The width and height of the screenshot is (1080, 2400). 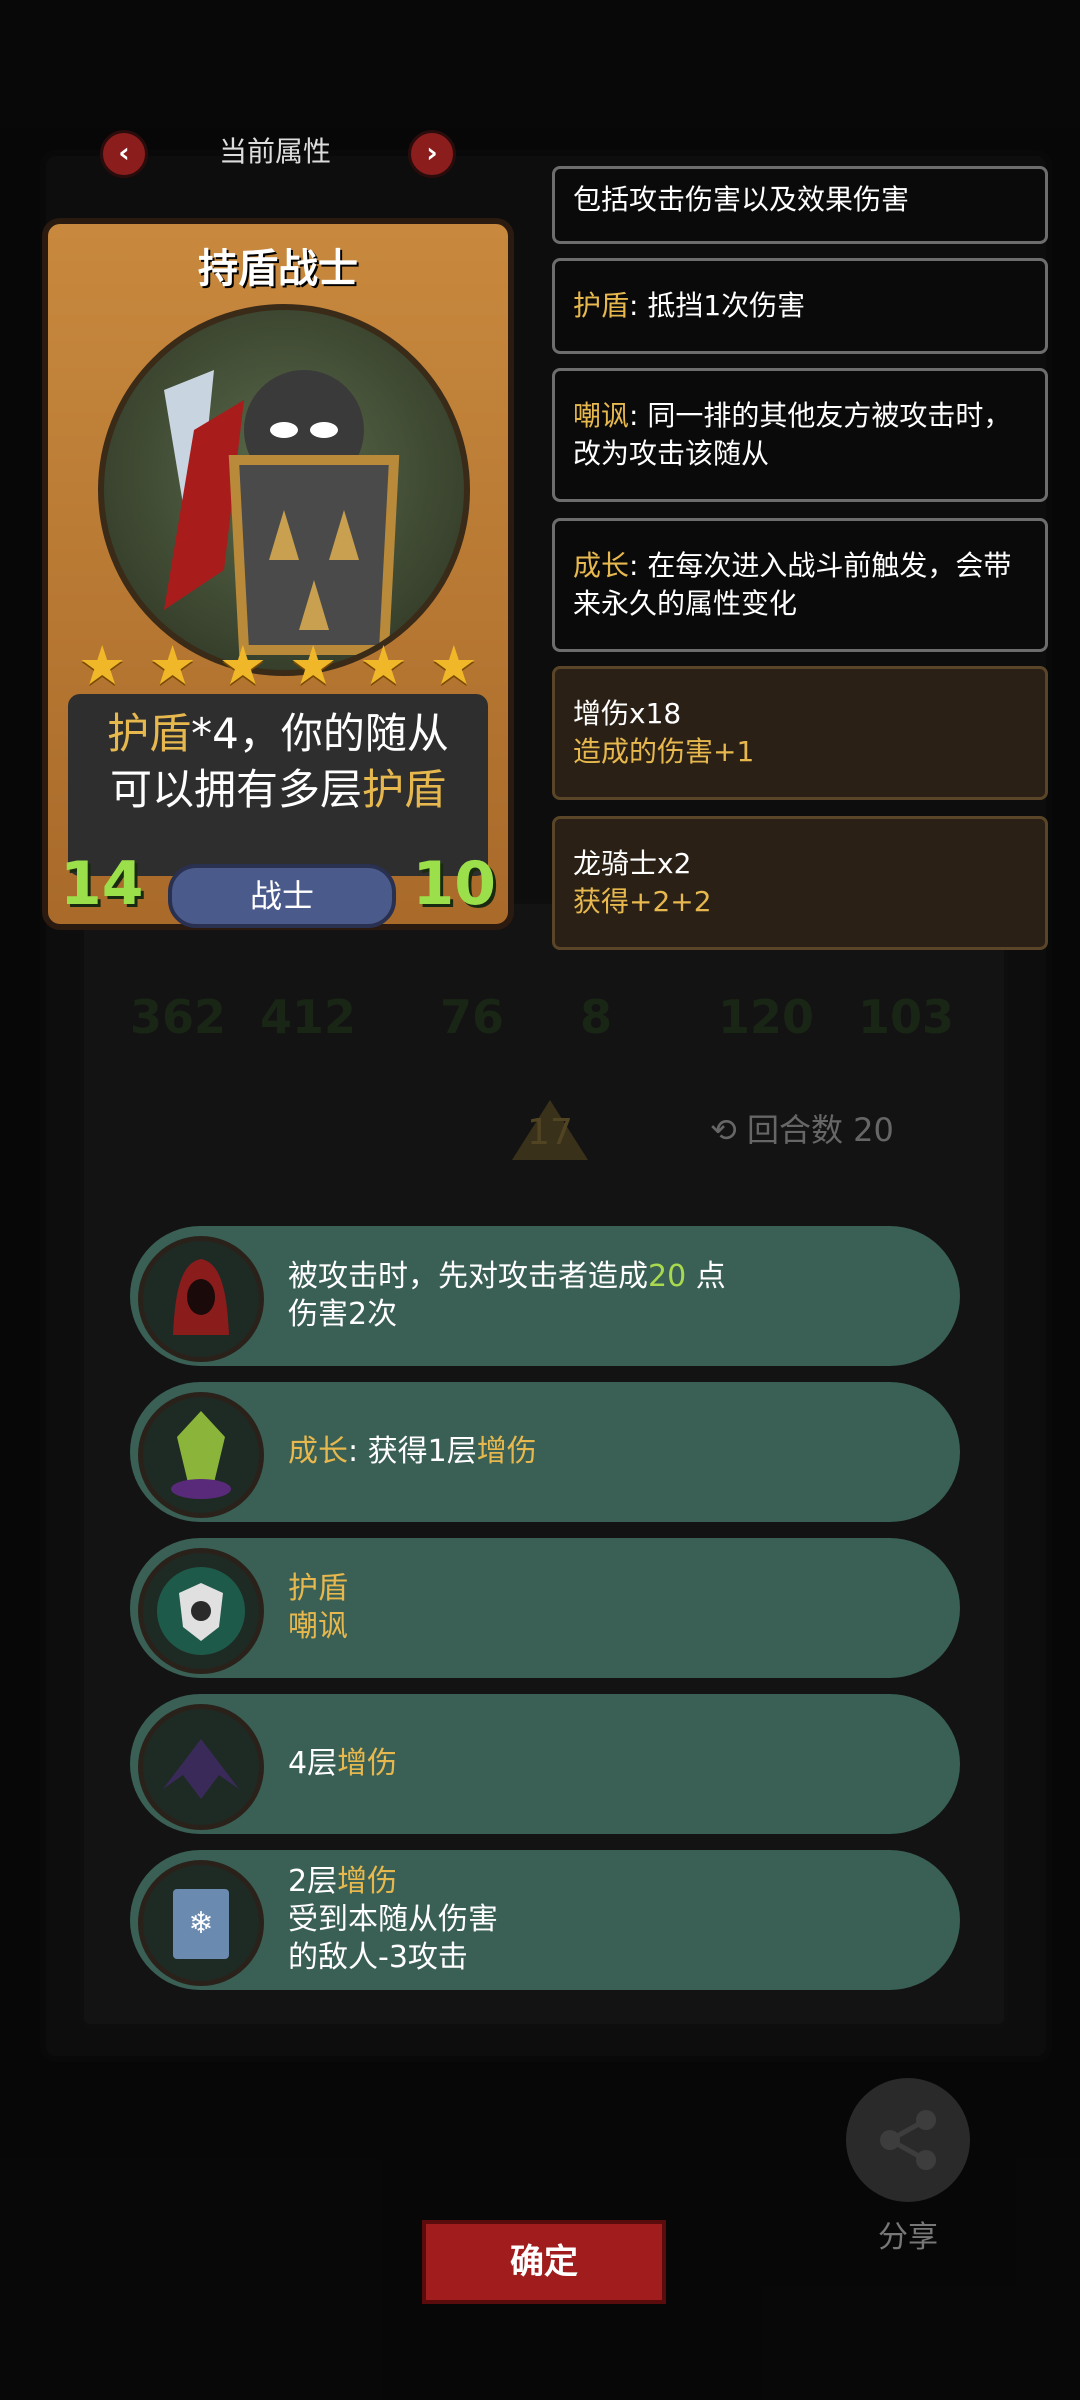 What do you see at coordinates (545, 1452) in the screenshot?
I see `skill-row: 成长: 获得1层增伤` at bounding box center [545, 1452].